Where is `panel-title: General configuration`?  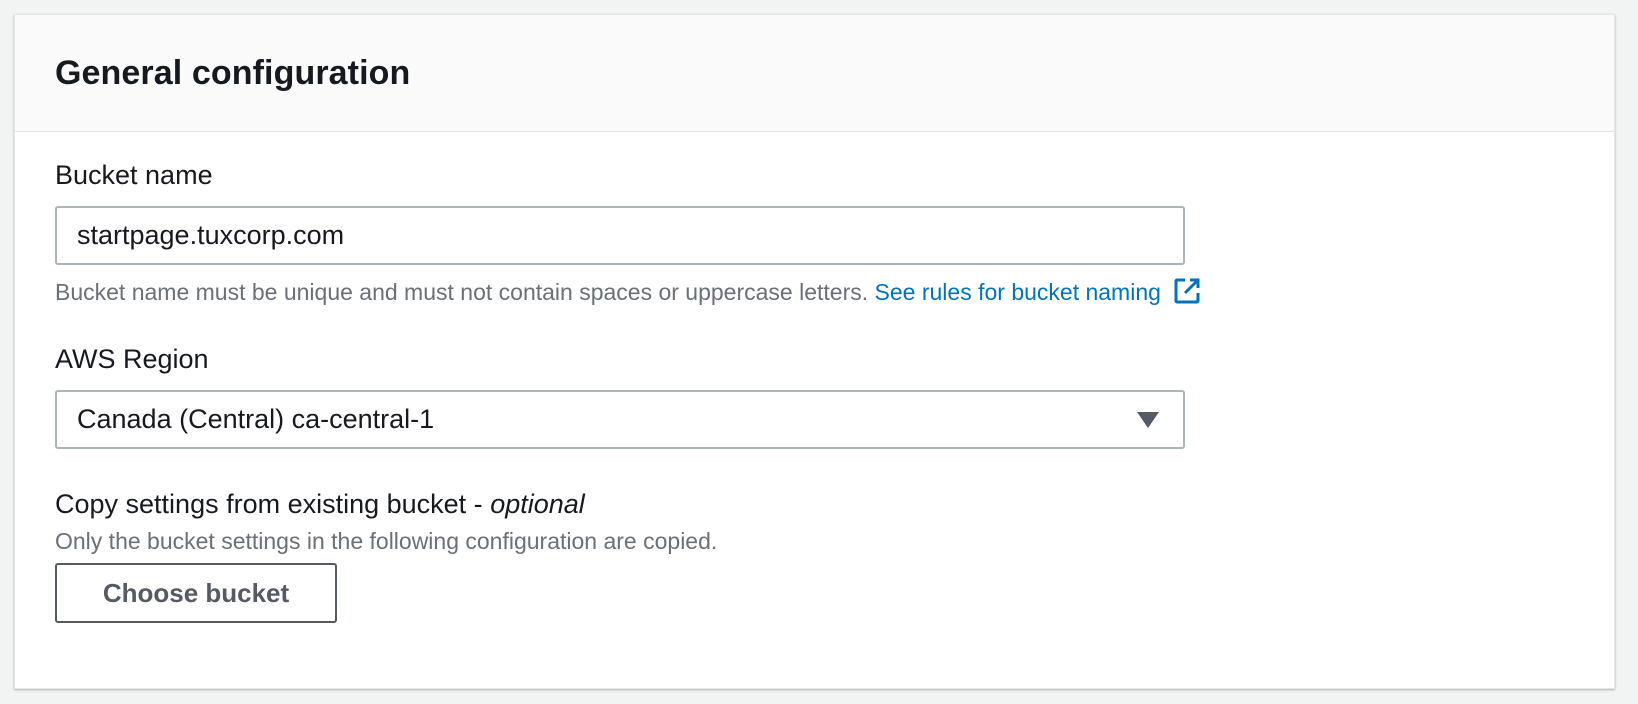
panel-title: General configuration is located at coordinates (233, 72).